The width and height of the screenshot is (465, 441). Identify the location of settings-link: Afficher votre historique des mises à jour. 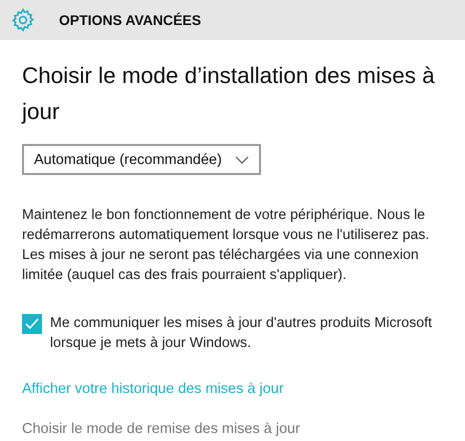
(153, 389).